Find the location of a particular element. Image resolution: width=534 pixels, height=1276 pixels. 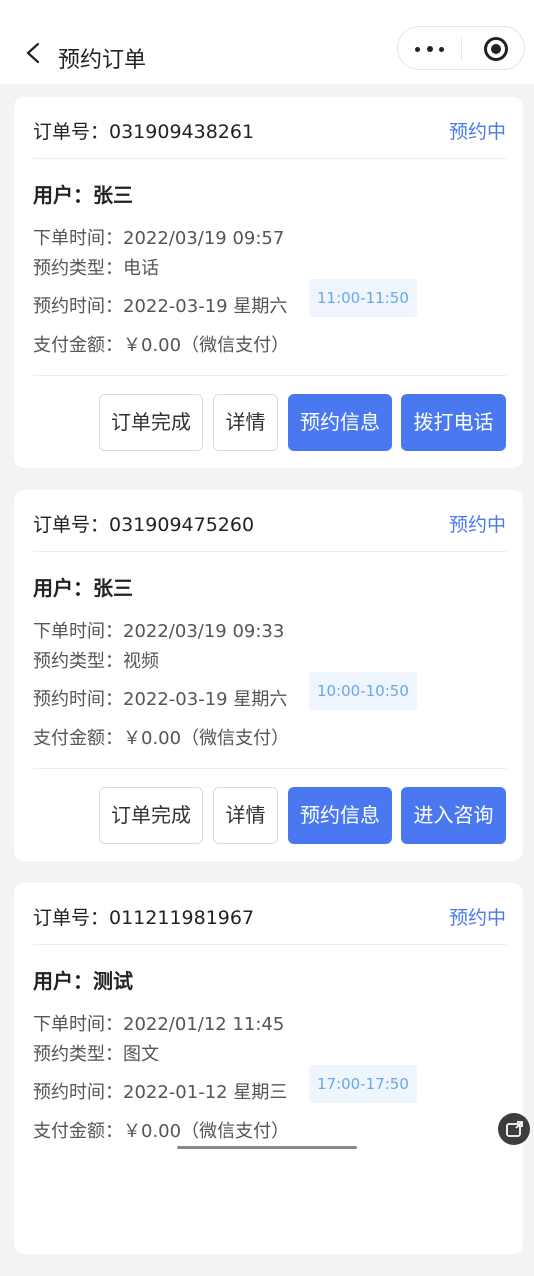

appointment-type: 预约类型：视频 is located at coordinates (96, 661).